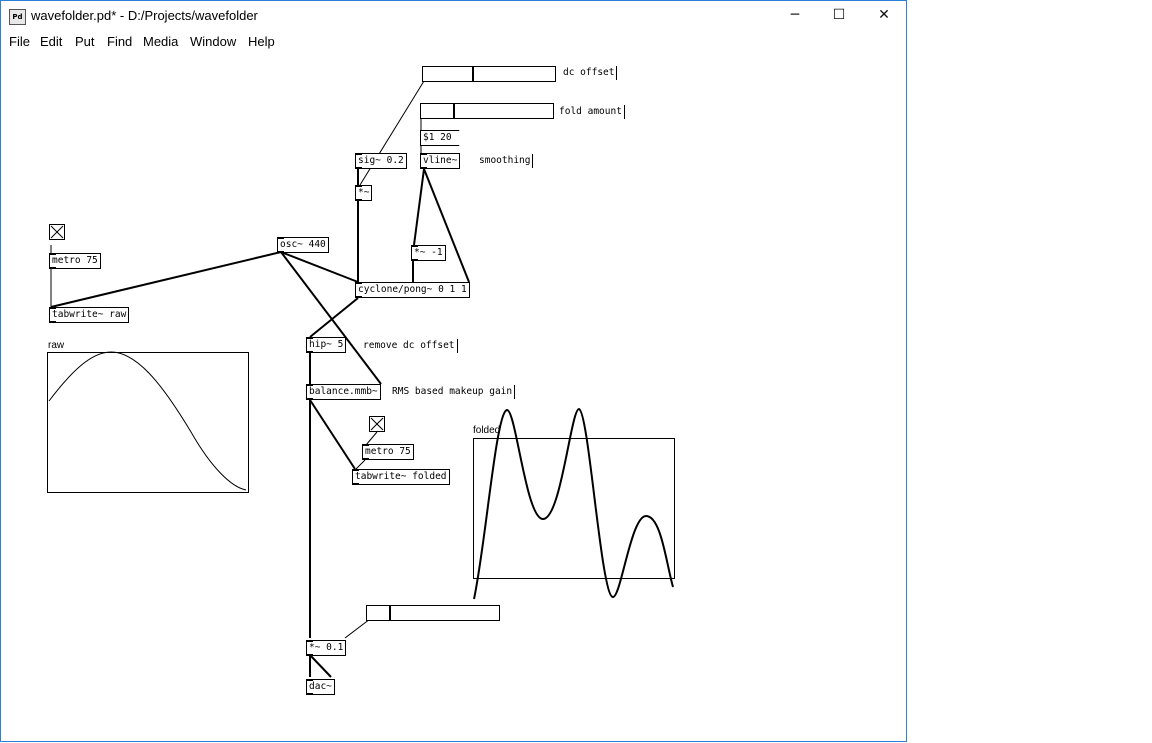 This screenshot has width=1152, height=743. I want to click on close-button: ✕, so click(883, 16).